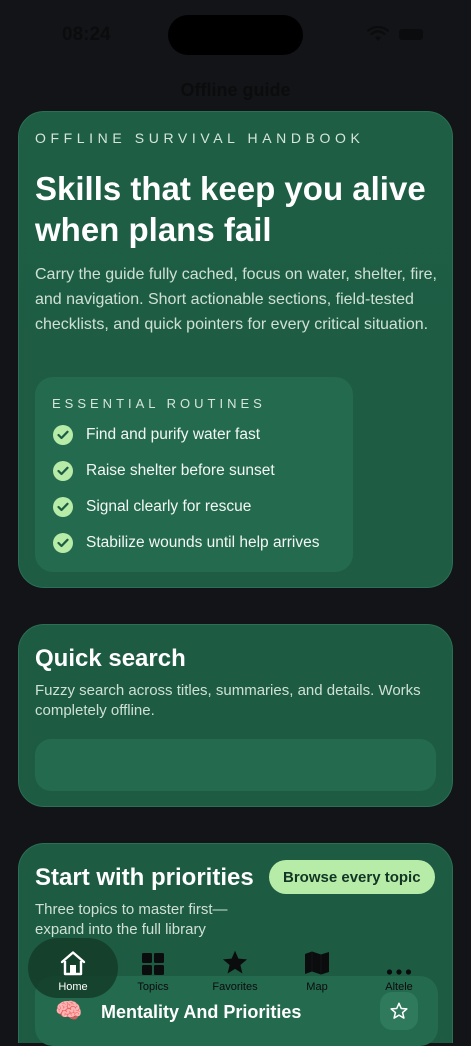 The image size is (471, 1046). Describe the element at coordinates (399, 961) in the screenshot. I see `more-icon` at that location.